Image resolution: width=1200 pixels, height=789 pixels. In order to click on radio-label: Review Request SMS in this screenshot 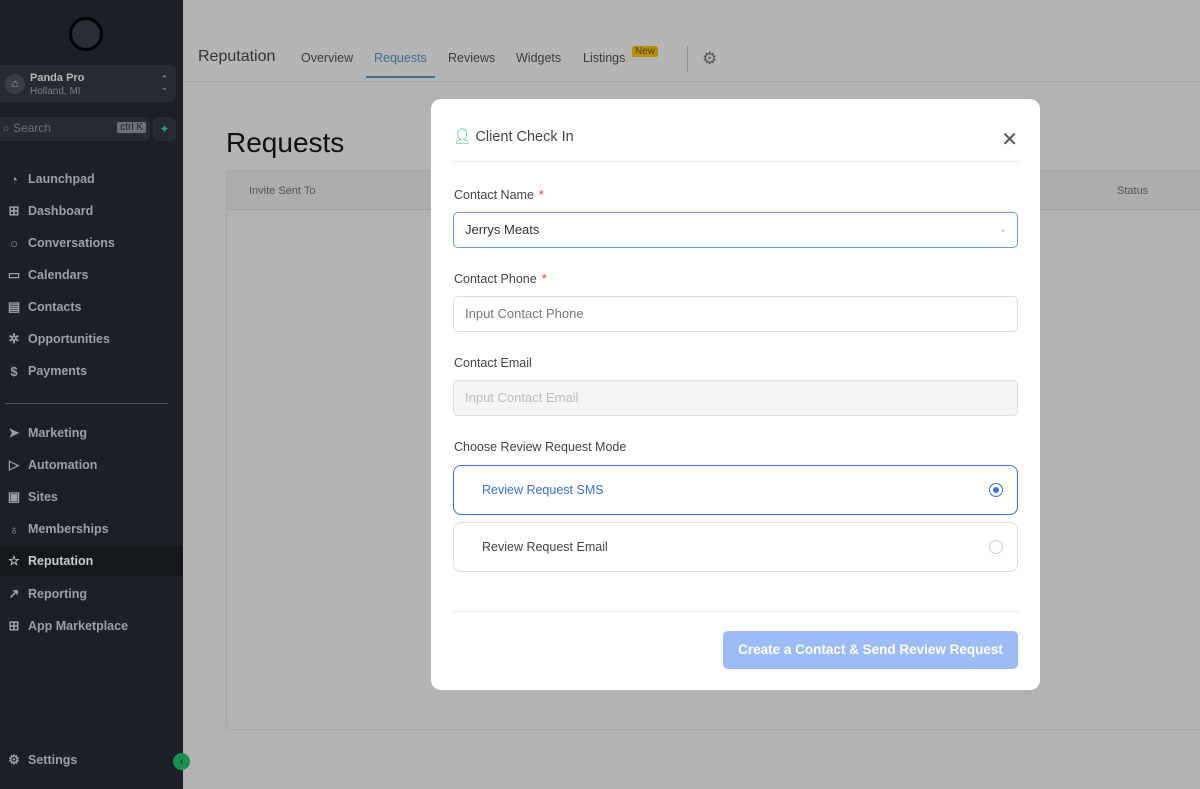, I will do `click(543, 490)`.